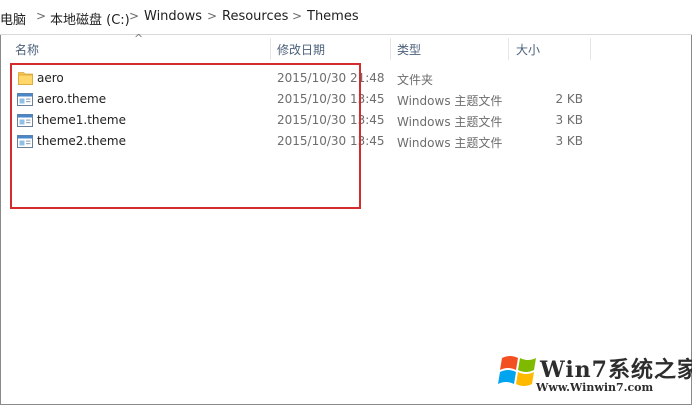 Image resolution: width=692 pixels, height=405 pixels. Describe the element at coordinates (13, 18) in the screenshot. I see `breadcrumb-item-computer: 电脑` at that location.